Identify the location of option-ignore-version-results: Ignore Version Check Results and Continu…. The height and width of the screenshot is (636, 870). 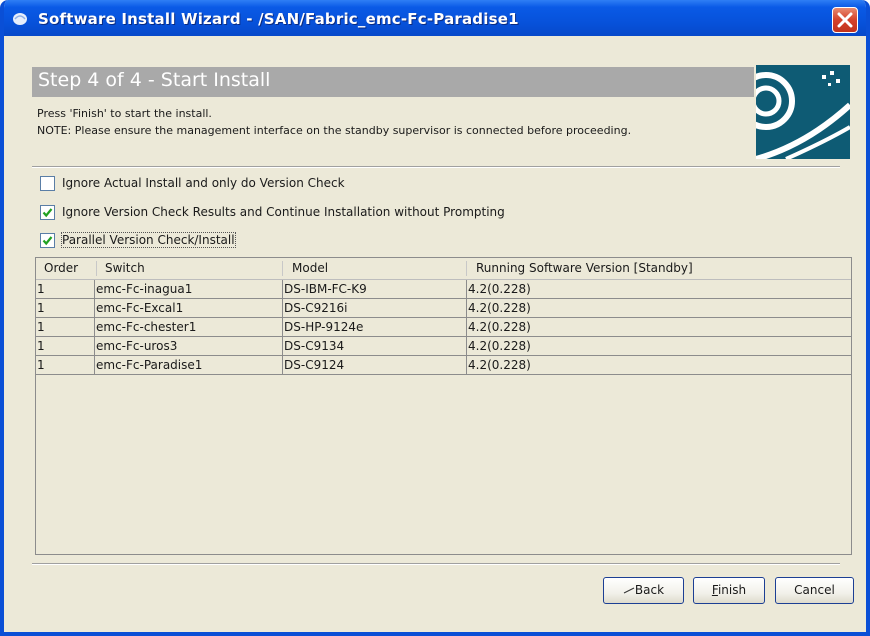
(320, 214).